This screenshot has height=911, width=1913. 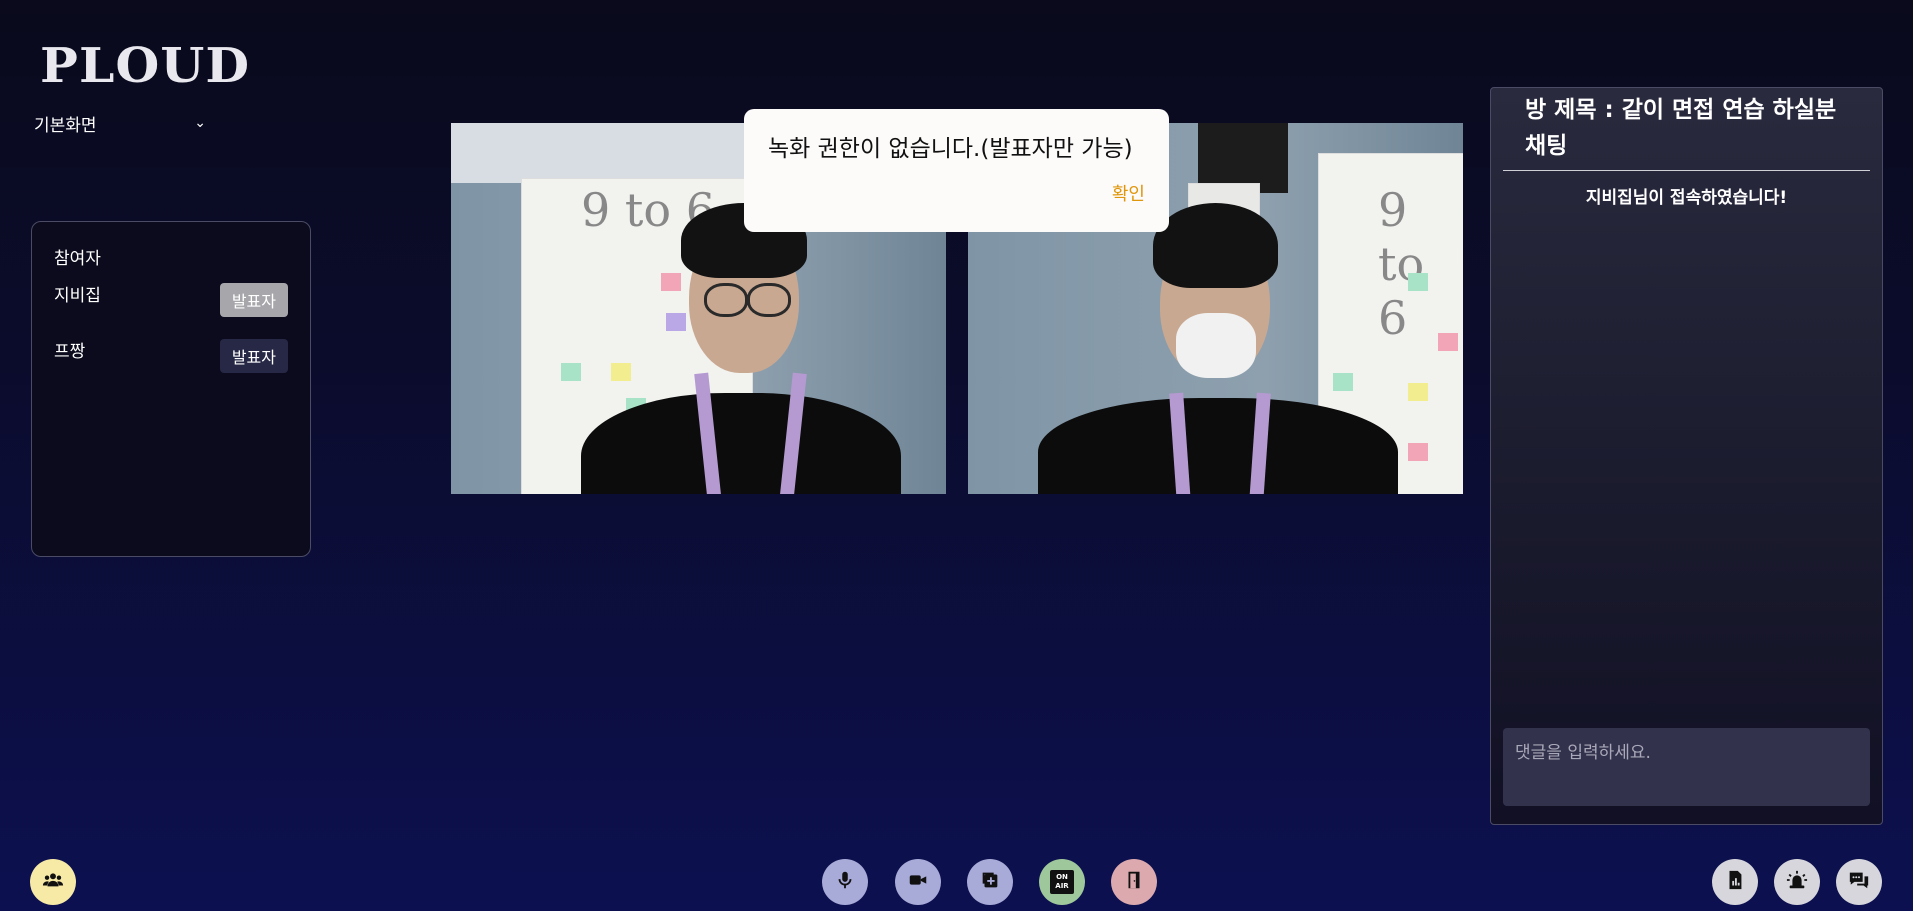 I want to click on participant-row: 프짱 발표자, so click(x=171, y=367).